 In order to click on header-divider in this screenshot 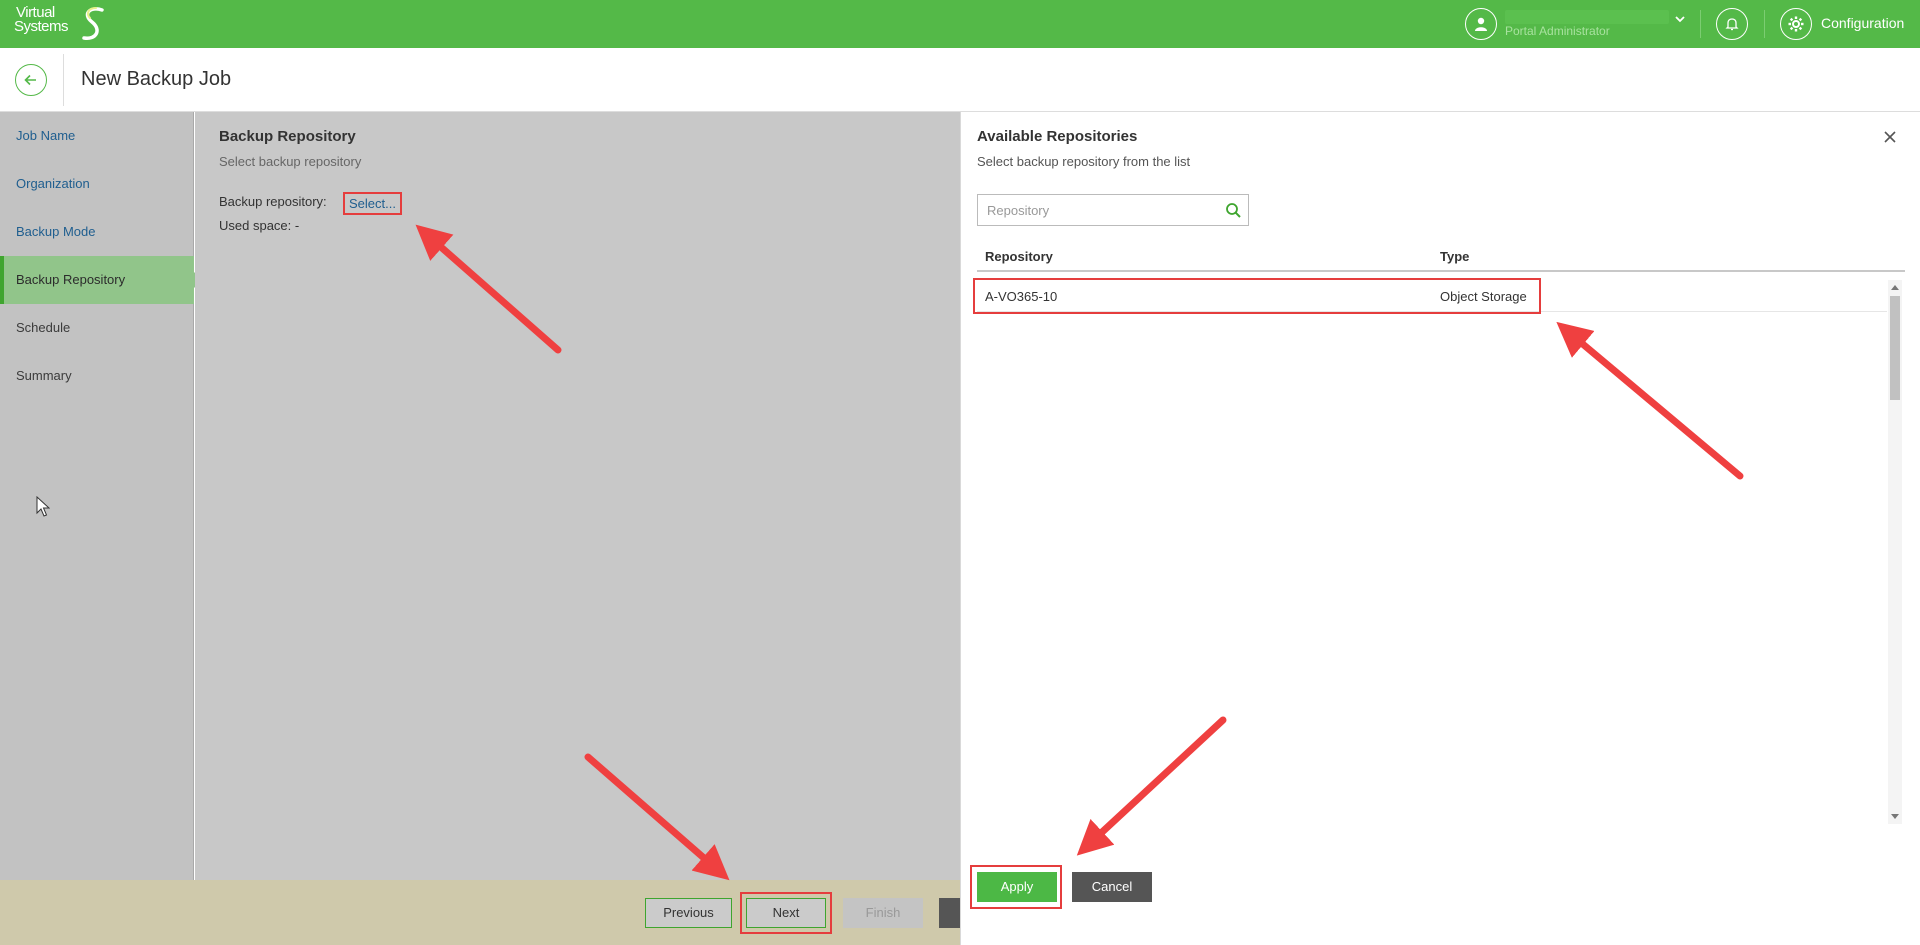, I will do `click(63, 80)`.